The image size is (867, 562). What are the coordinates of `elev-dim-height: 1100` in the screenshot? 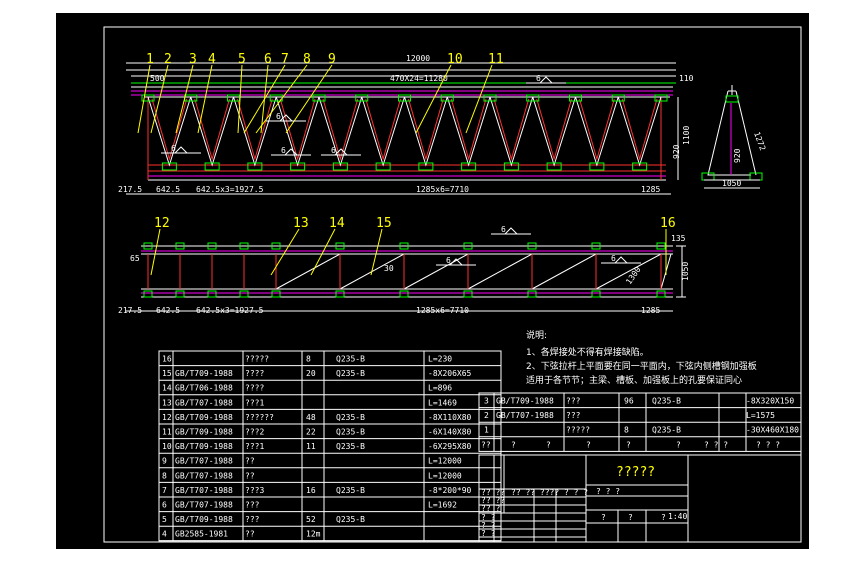 It's located at (686, 135).